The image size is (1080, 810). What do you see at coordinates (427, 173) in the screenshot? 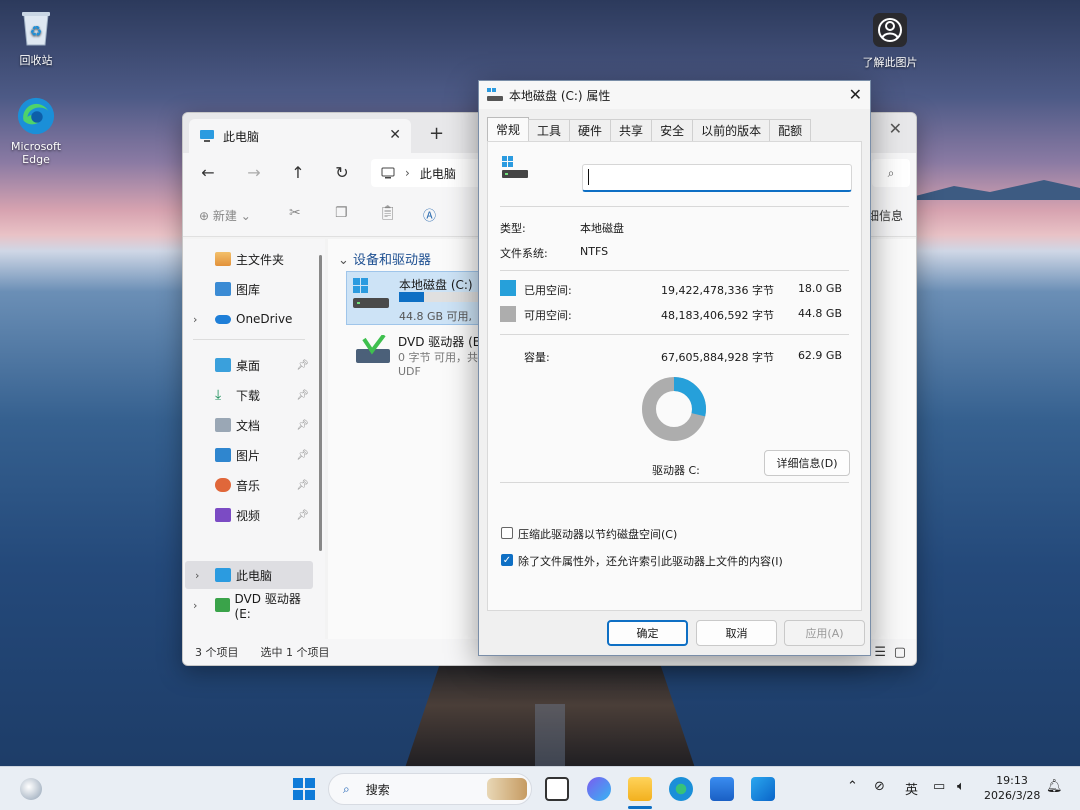
I see `address-bar: › 此电脑` at bounding box center [427, 173].